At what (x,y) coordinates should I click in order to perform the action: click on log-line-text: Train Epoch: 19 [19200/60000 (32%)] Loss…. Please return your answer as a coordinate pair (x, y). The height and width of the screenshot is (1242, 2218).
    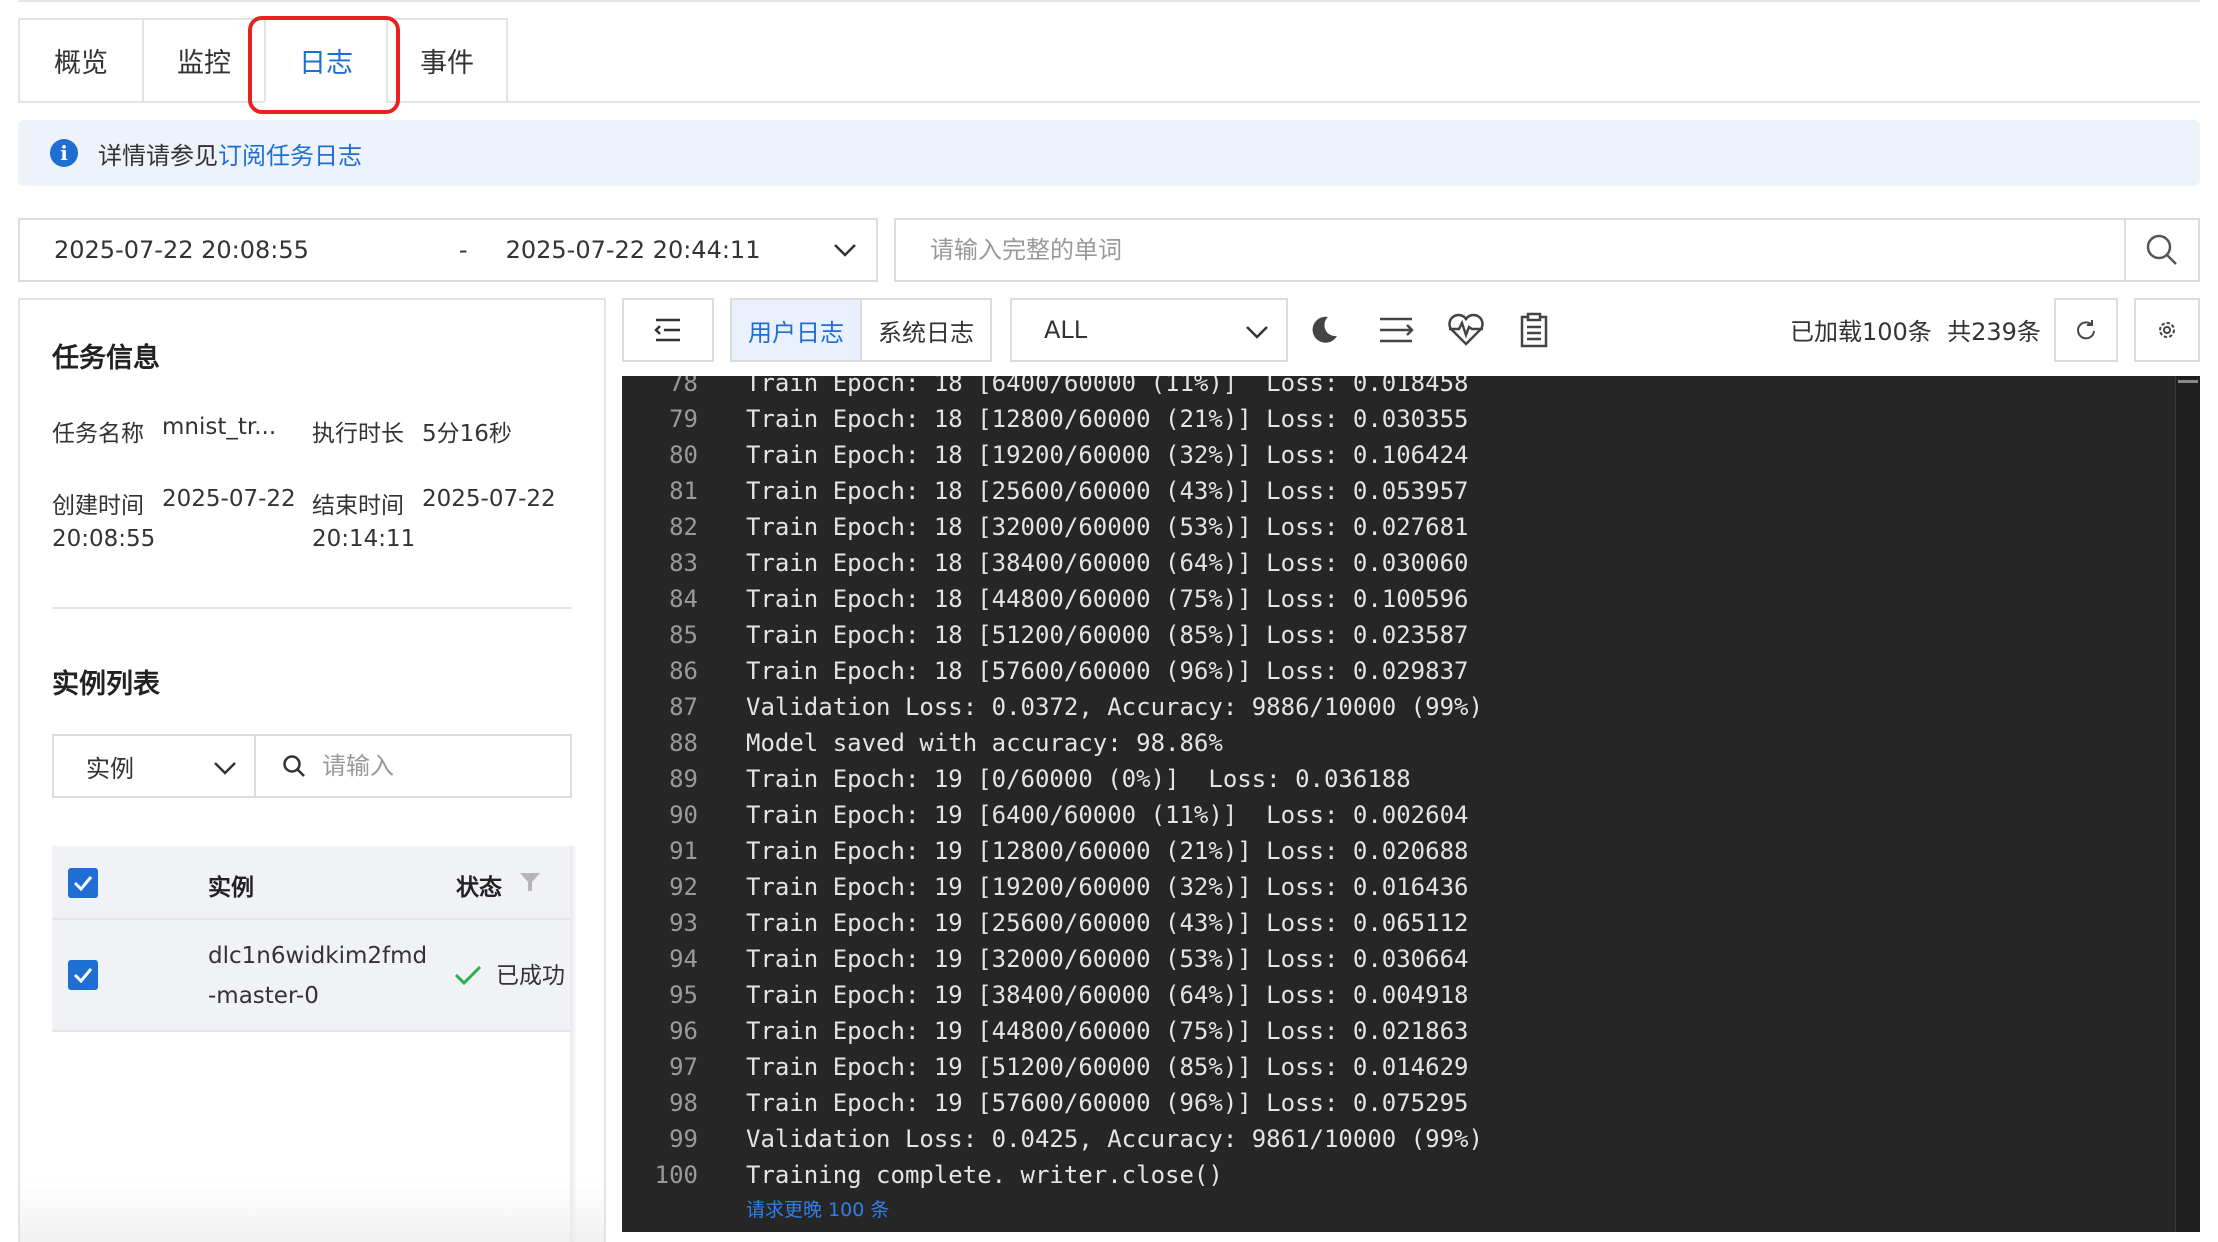
    Looking at the image, I should click on (1107, 887).